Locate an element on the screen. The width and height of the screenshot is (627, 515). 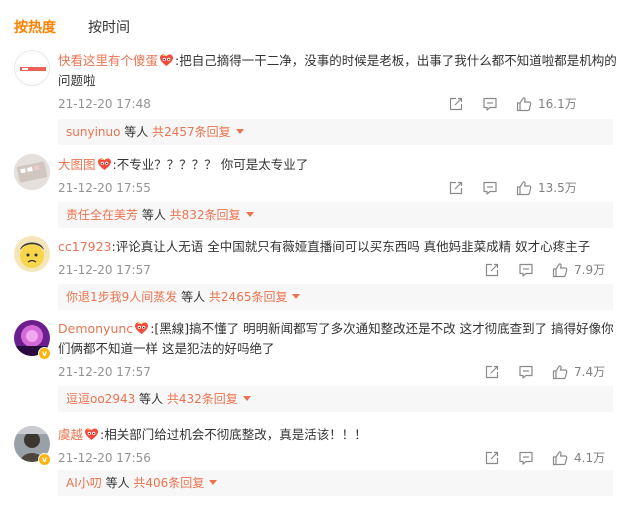
comment-text: :不专业？？？？？ 你可是太专业了 is located at coordinates (210, 164).